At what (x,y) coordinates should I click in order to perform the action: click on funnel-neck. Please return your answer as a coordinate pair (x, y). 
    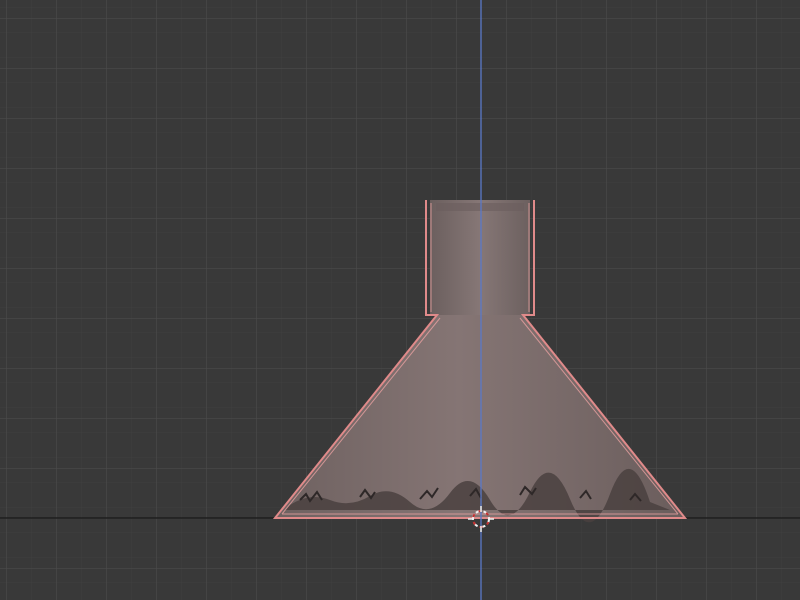
    Looking at the image, I should click on (480, 257).